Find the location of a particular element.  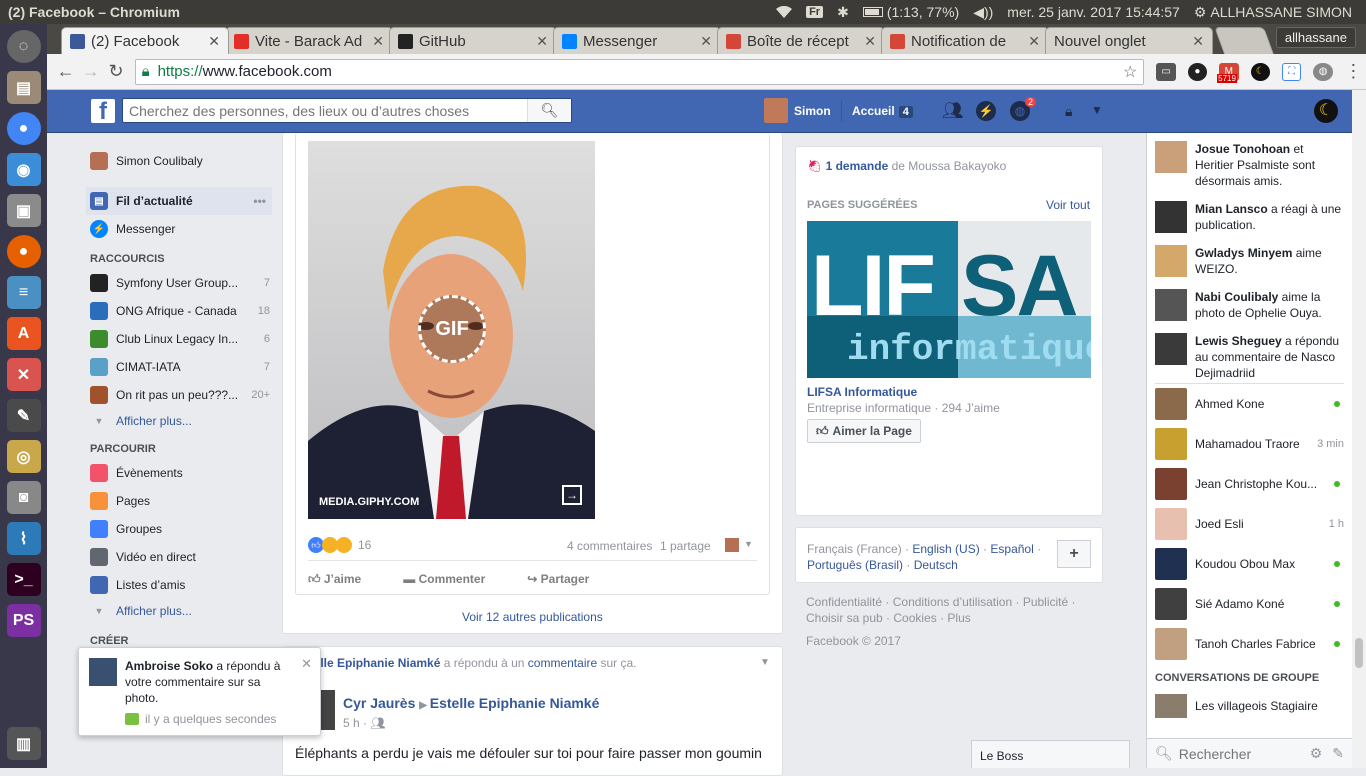

new-tab-button is located at coordinates (1244, 40).